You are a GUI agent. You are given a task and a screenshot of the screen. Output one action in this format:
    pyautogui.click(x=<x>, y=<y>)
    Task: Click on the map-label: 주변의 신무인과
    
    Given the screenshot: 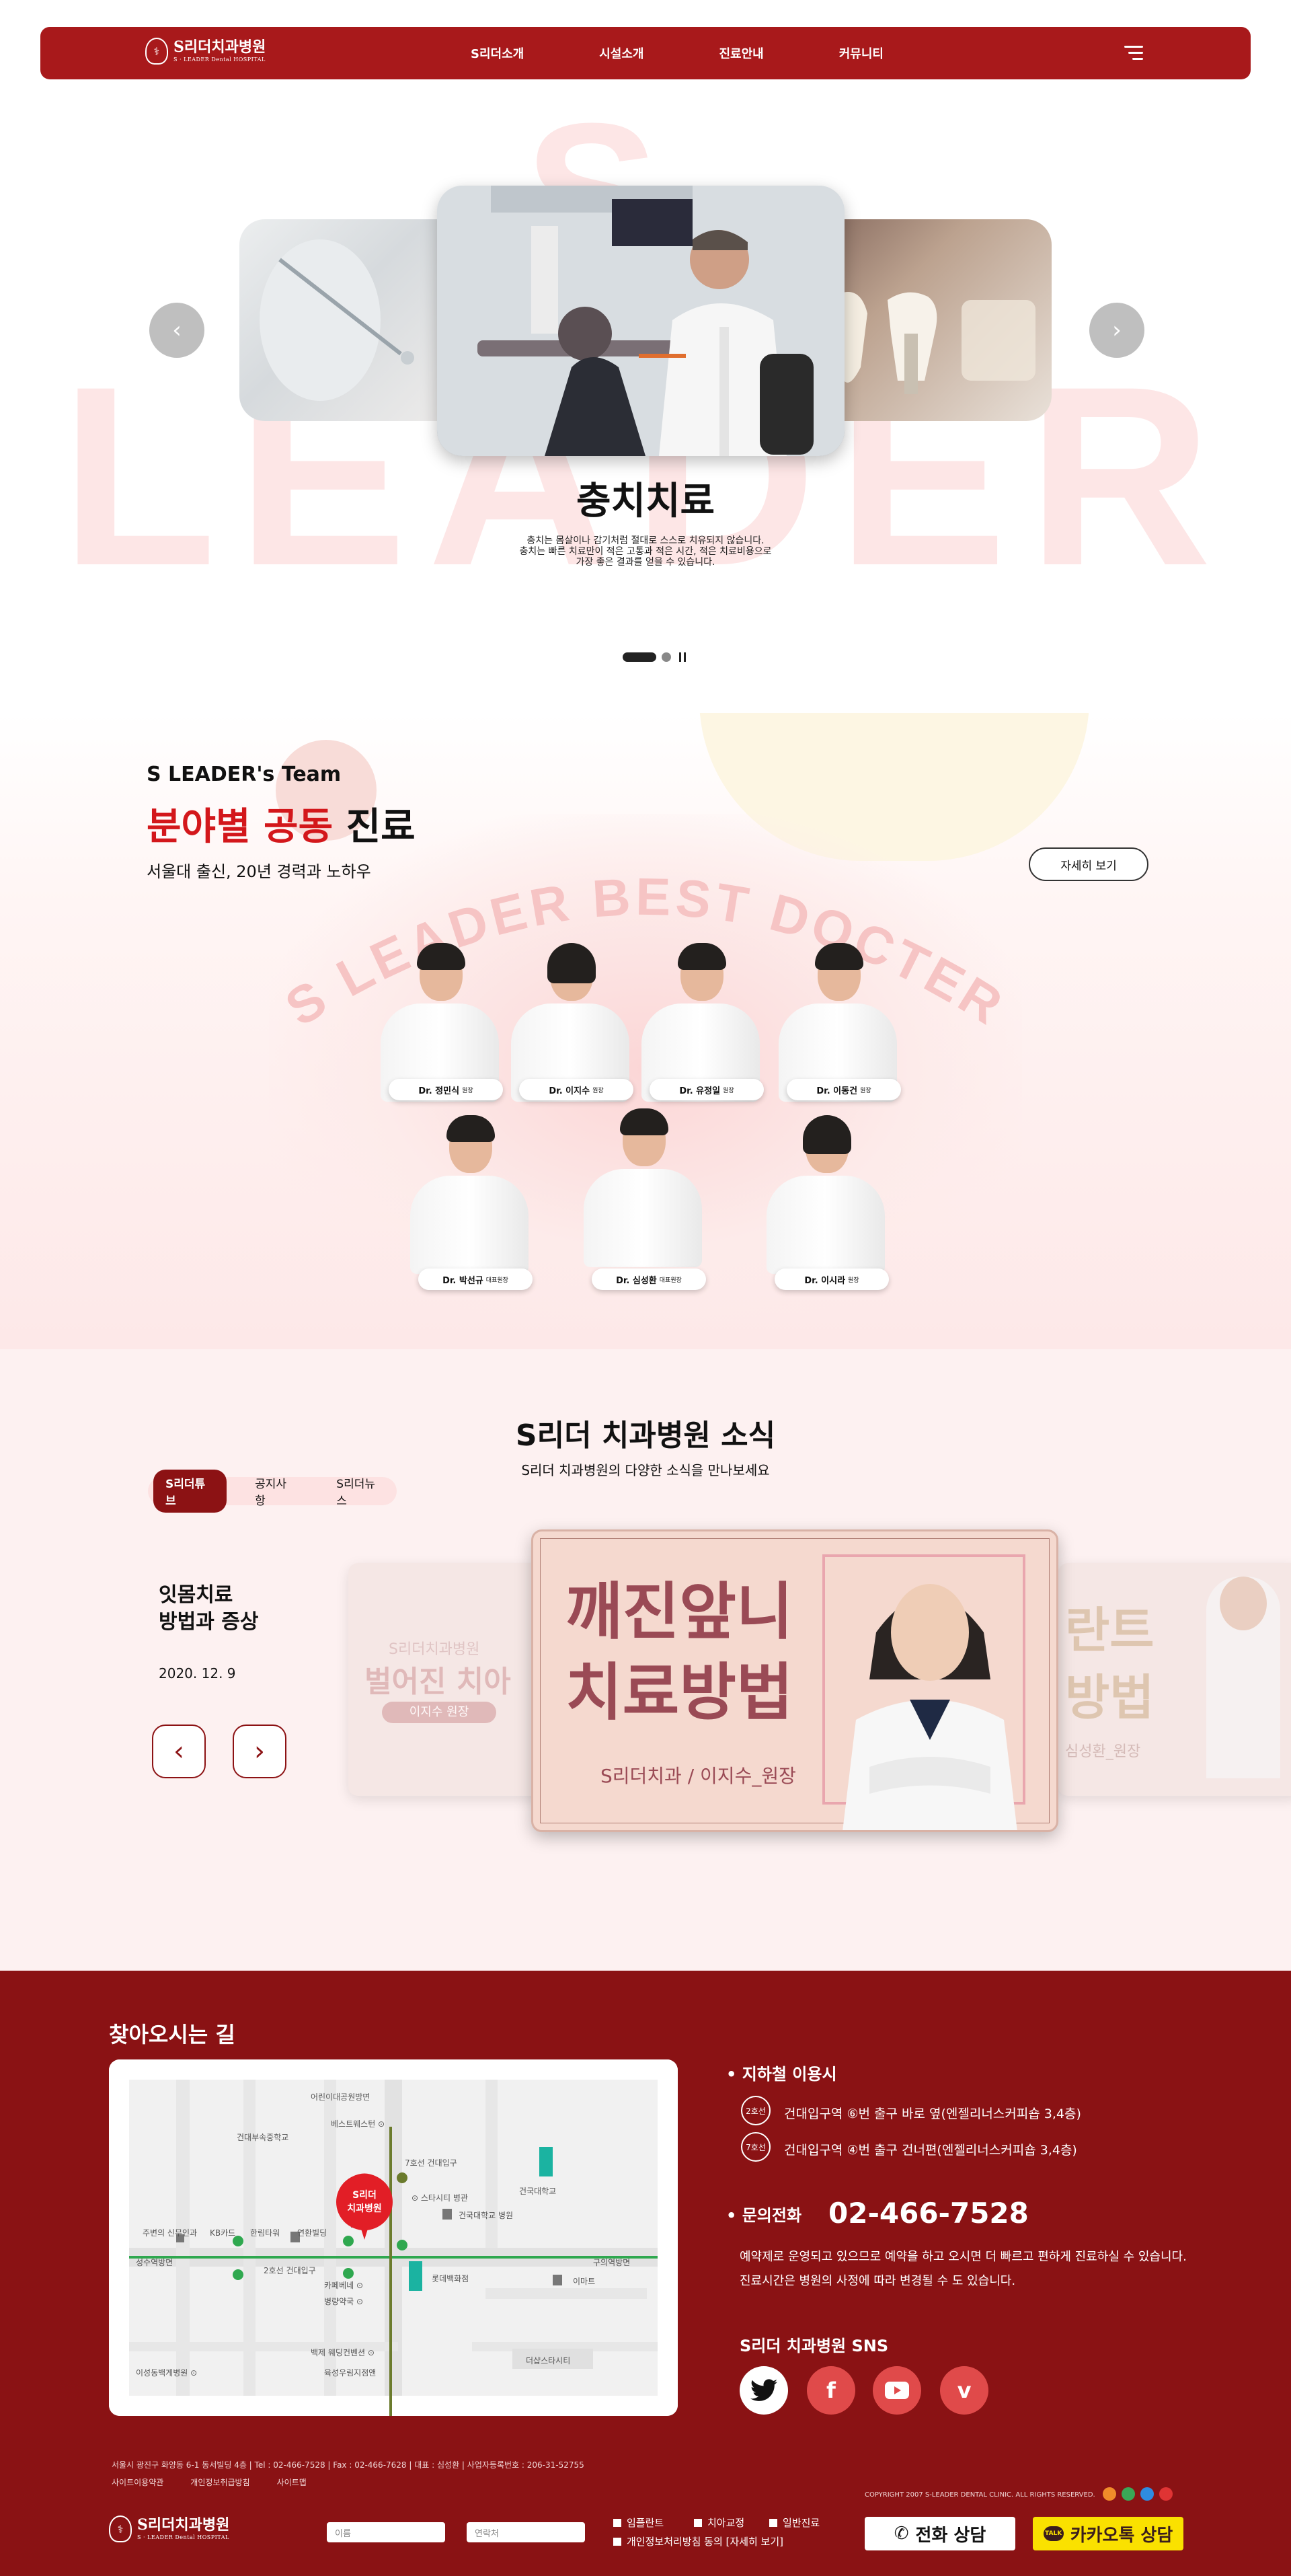 What is the action you would take?
    pyautogui.click(x=170, y=2233)
    